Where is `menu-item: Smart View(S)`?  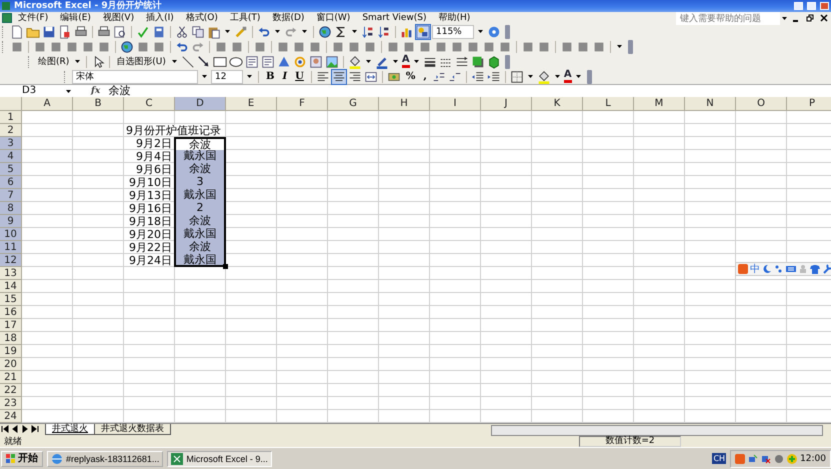 menu-item: Smart View(S) is located at coordinates (394, 18).